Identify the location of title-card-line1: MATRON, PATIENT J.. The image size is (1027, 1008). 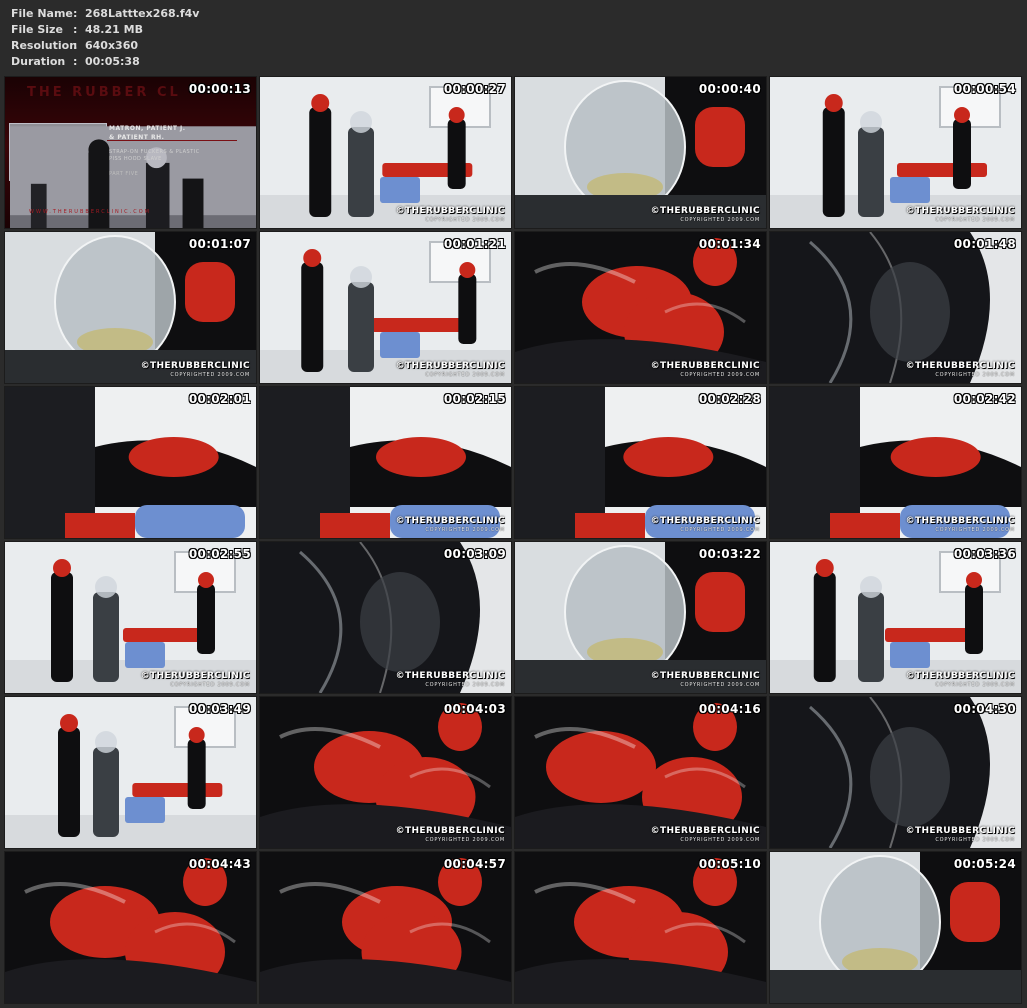
(147, 128).